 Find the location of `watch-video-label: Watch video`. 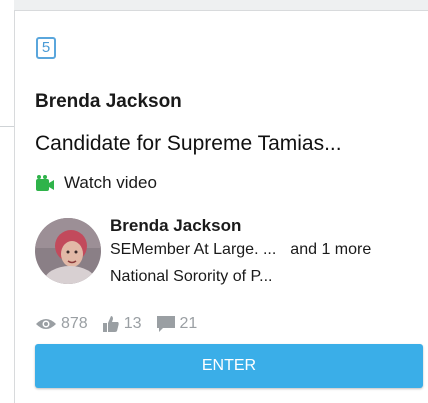

watch-video-label: Watch video is located at coordinates (110, 182).